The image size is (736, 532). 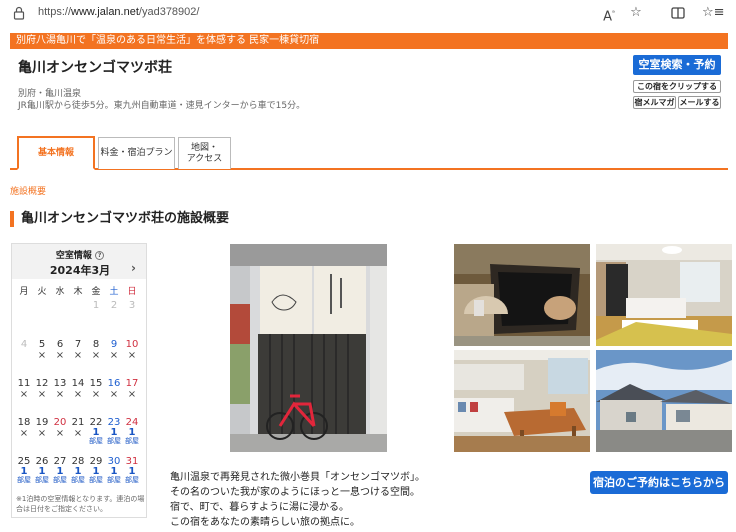 What do you see at coordinates (114, 431) in the screenshot?
I see `calendar-day: 23 1 部屋` at bounding box center [114, 431].